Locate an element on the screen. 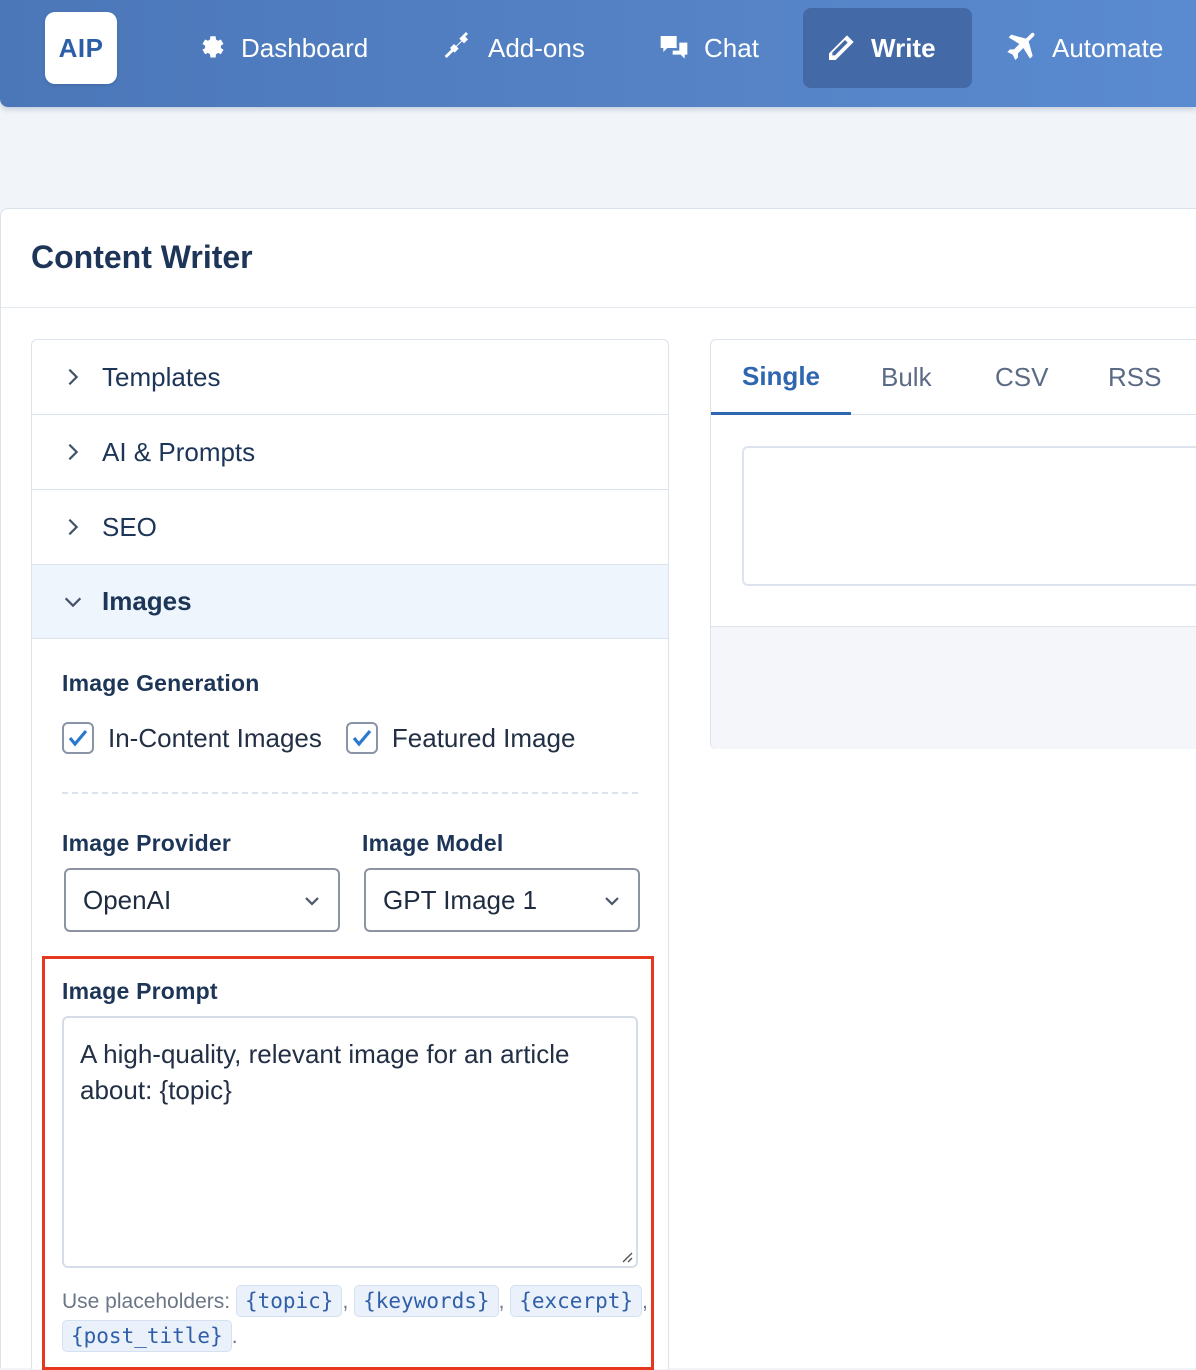 This screenshot has height=1370, width=1196. image-generation-options: In-Content Images Featured Image is located at coordinates (318, 738).